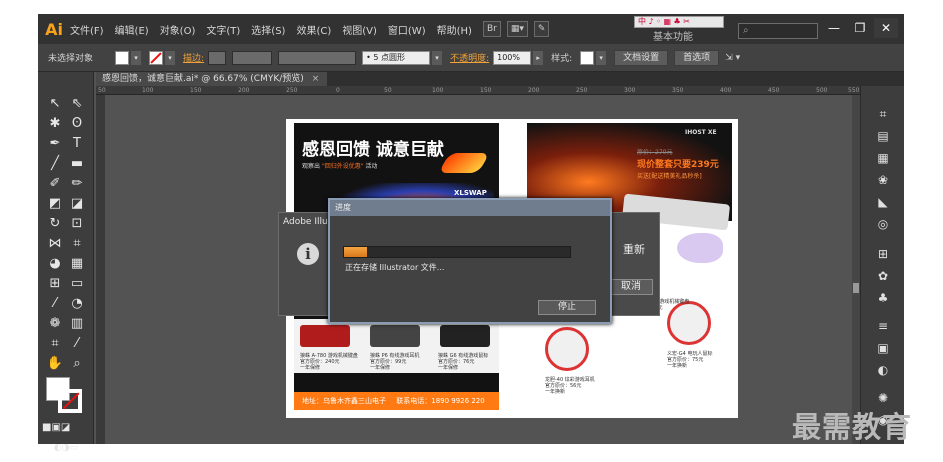 This screenshot has width=943, height=462. What do you see at coordinates (883, 326) in the screenshot?
I see `stroke-panel-icon: ≡` at bounding box center [883, 326].